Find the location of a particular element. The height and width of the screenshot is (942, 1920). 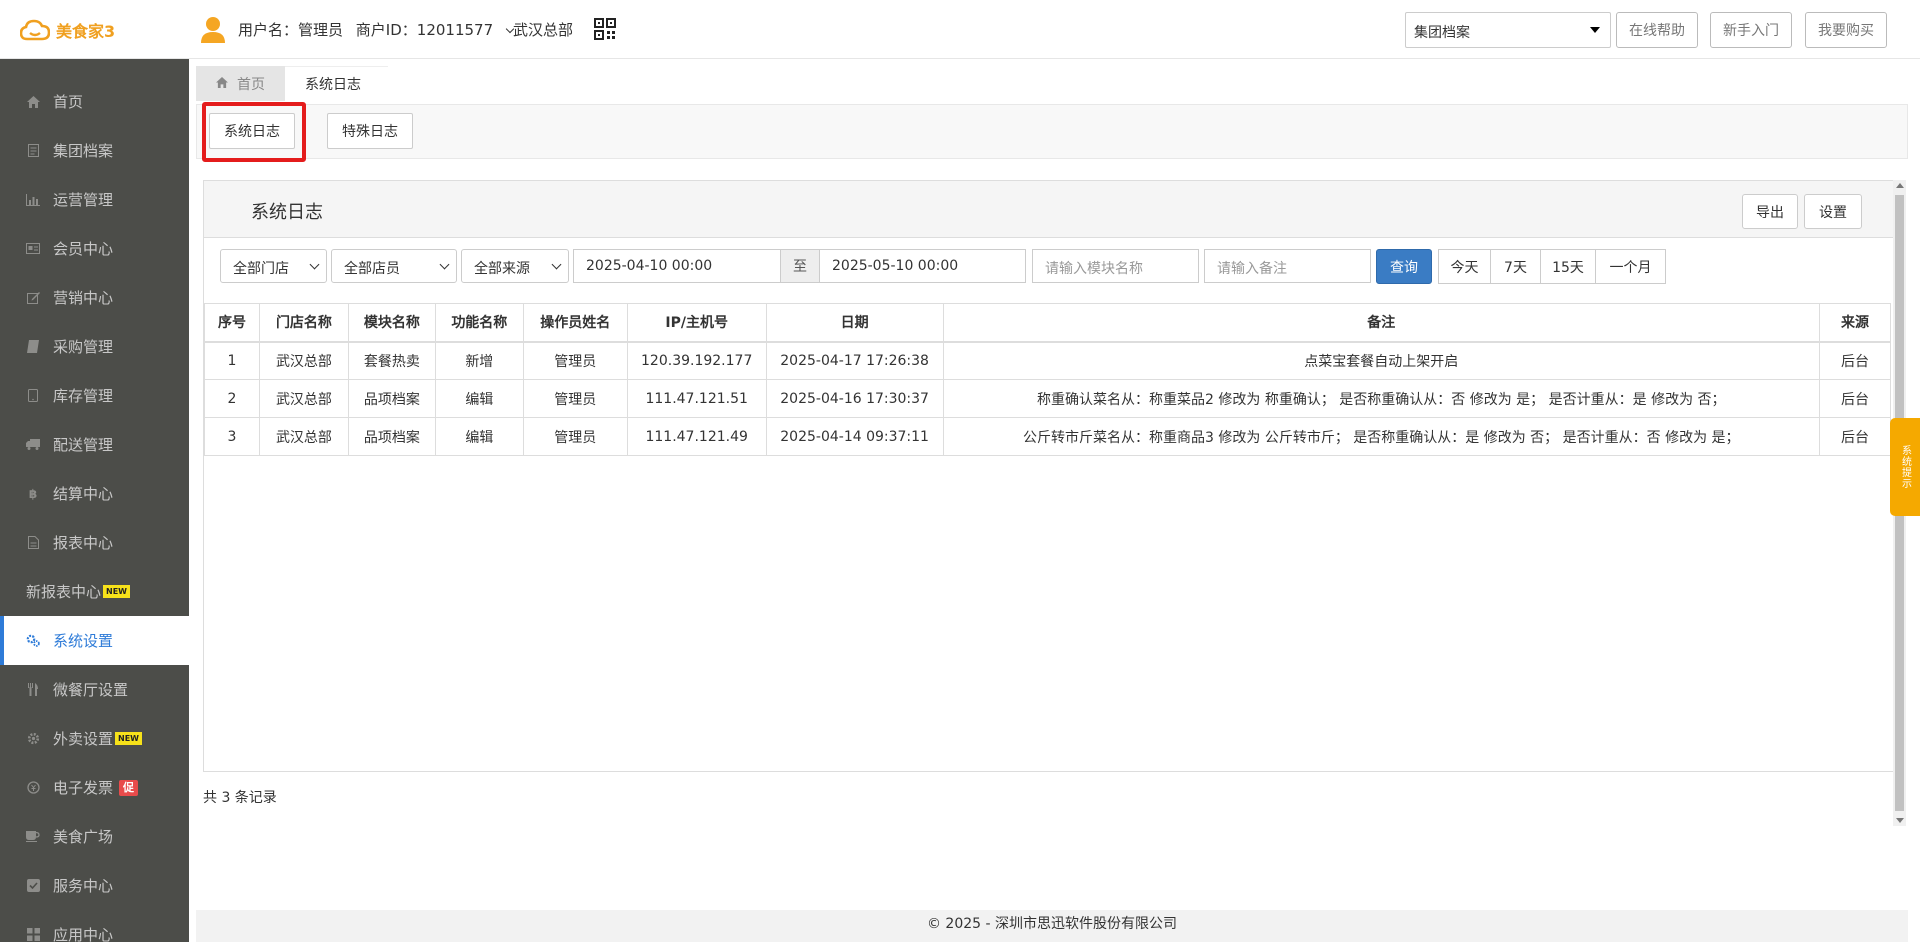

range-7days-button: 7天 is located at coordinates (1515, 266).